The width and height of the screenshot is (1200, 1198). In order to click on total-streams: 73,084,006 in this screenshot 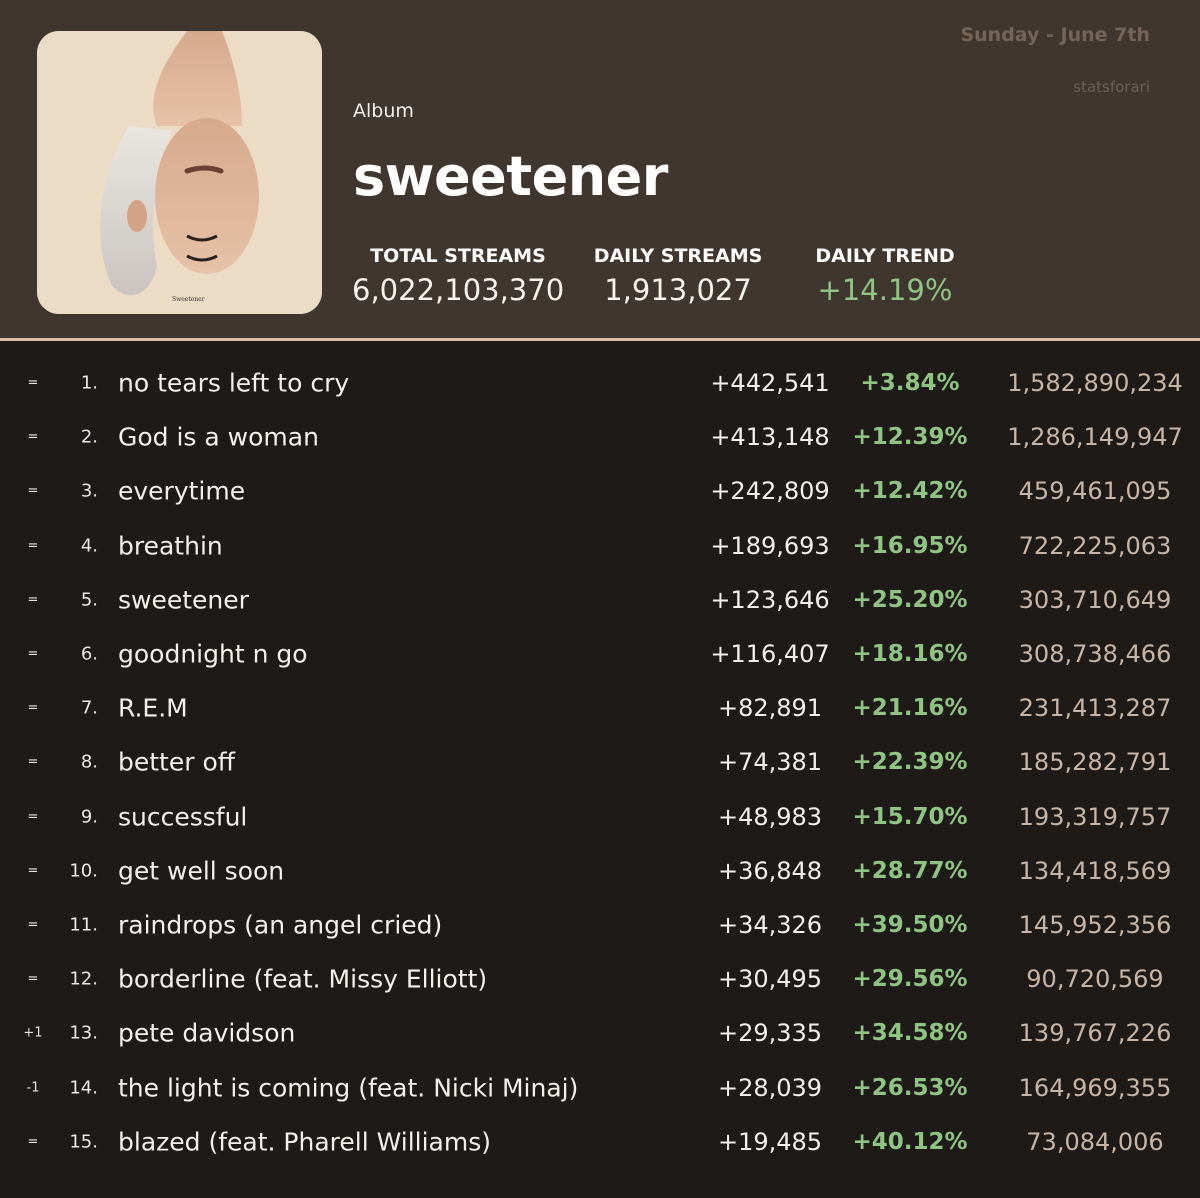, I will do `click(1095, 1141)`.